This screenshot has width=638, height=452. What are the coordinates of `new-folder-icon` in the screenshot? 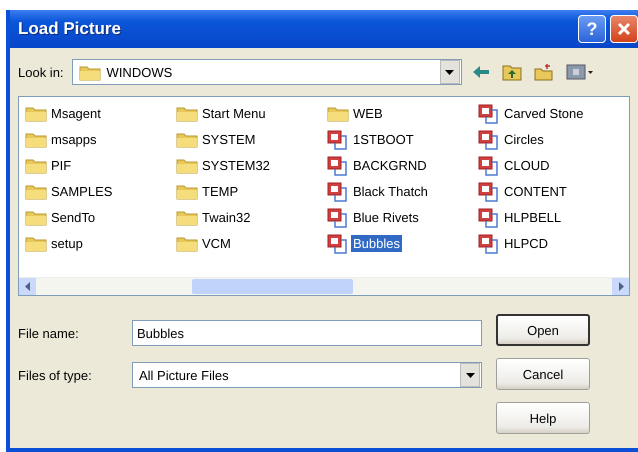 It's located at (544, 72).